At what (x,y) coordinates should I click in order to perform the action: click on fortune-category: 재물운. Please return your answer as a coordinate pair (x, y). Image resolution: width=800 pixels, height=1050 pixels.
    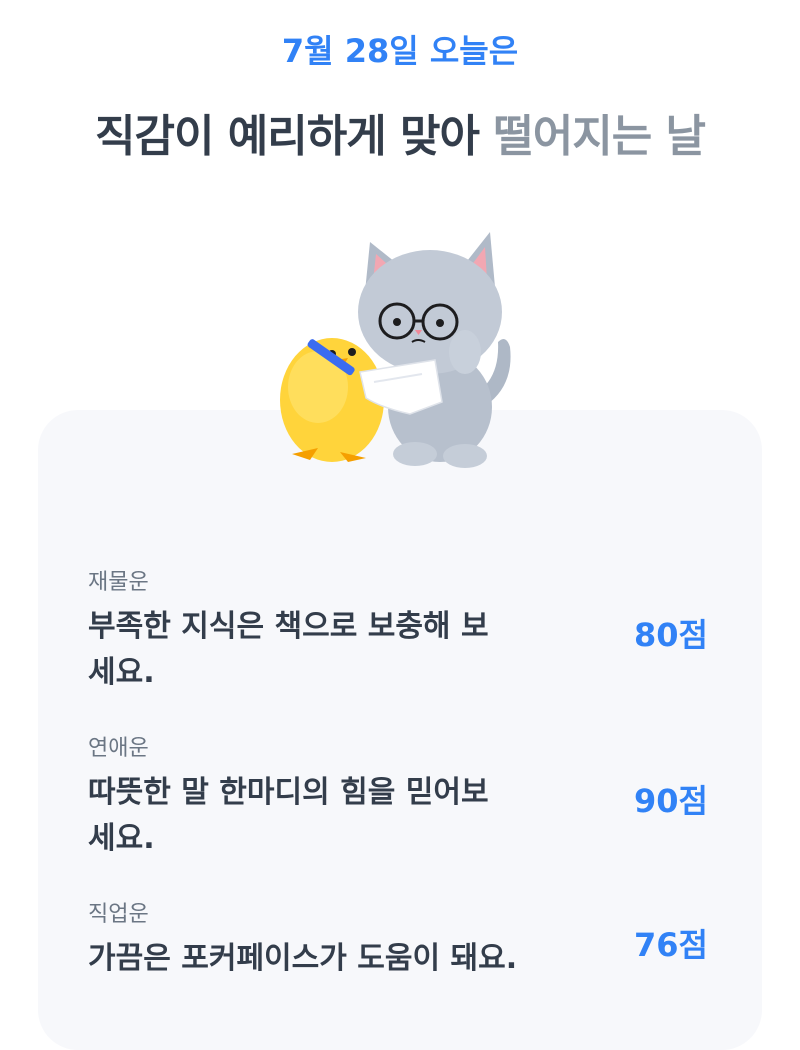
    Looking at the image, I should click on (118, 582).